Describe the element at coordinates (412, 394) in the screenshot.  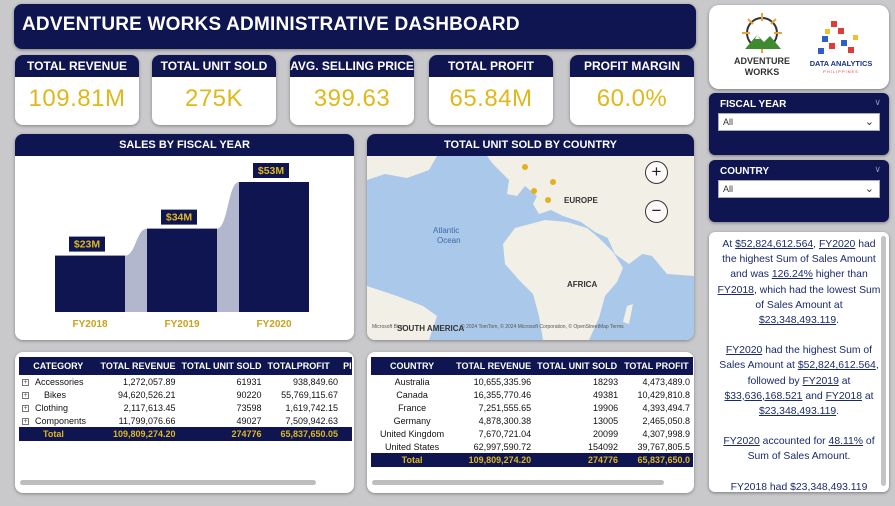
I see `table-cell: Canada` at that location.